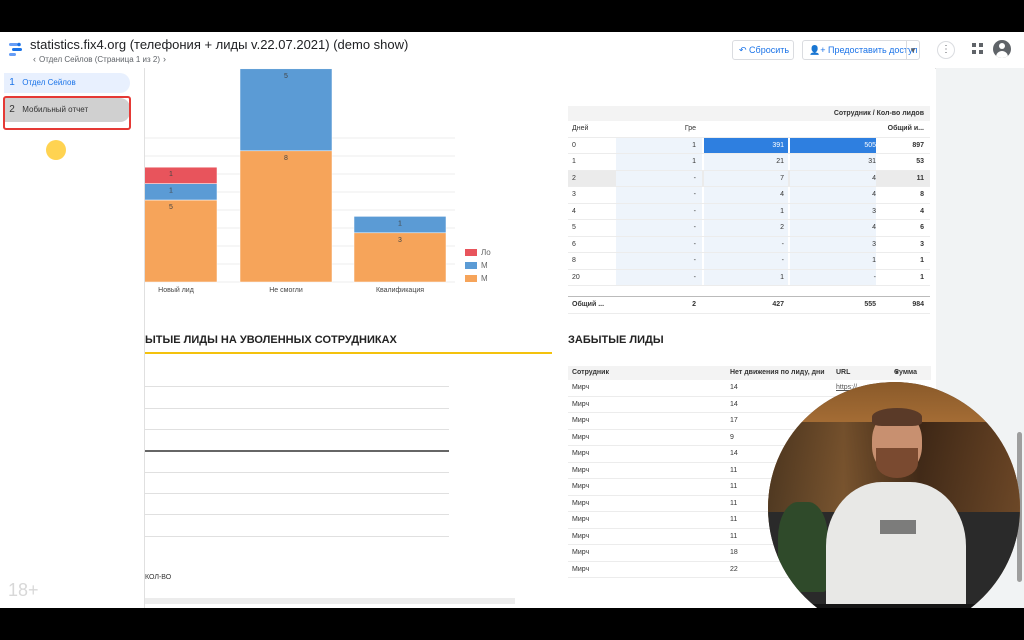  What do you see at coordinates (749, 261) in the screenshot?
I see `pivot-row: 8 - - 1 1` at bounding box center [749, 261].